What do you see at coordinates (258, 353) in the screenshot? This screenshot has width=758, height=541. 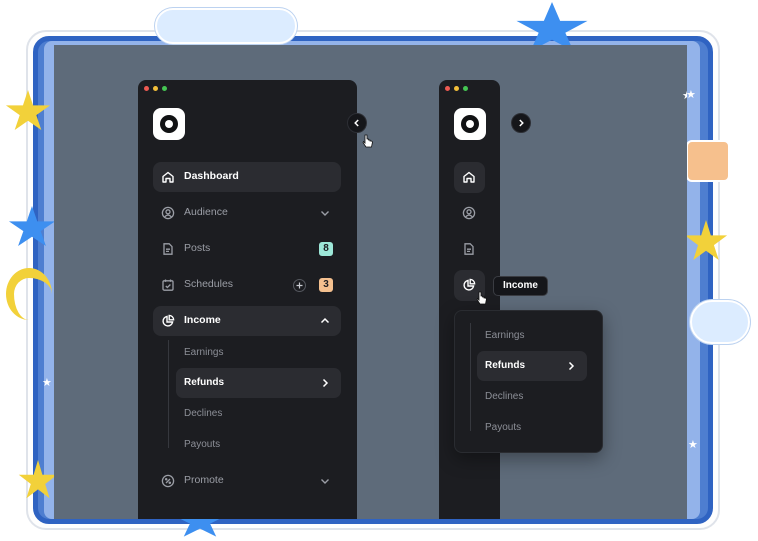 I see `submenu-item-earnings: Earnings` at bounding box center [258, 353].